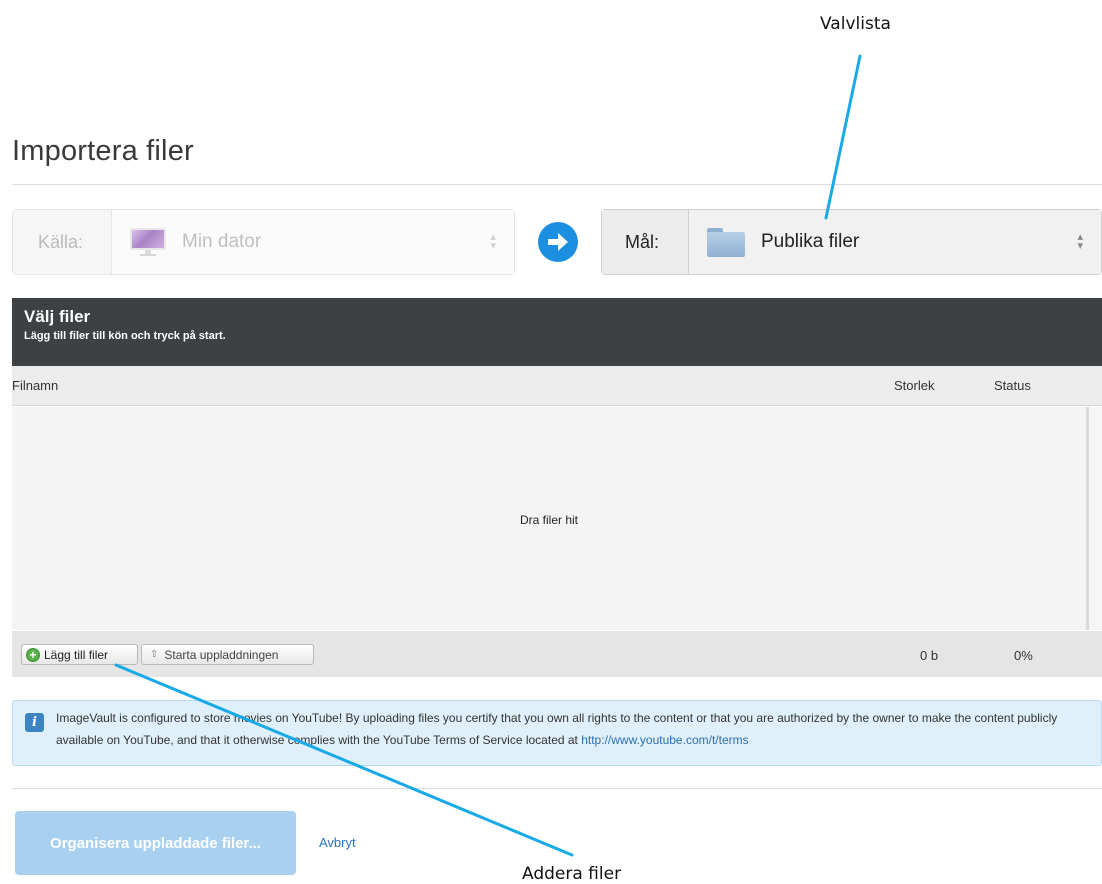  What do you see at coordinates (1012, 385) in the screenshot?
I see `column-header-status: Status` at bounding box center [1012, 385].